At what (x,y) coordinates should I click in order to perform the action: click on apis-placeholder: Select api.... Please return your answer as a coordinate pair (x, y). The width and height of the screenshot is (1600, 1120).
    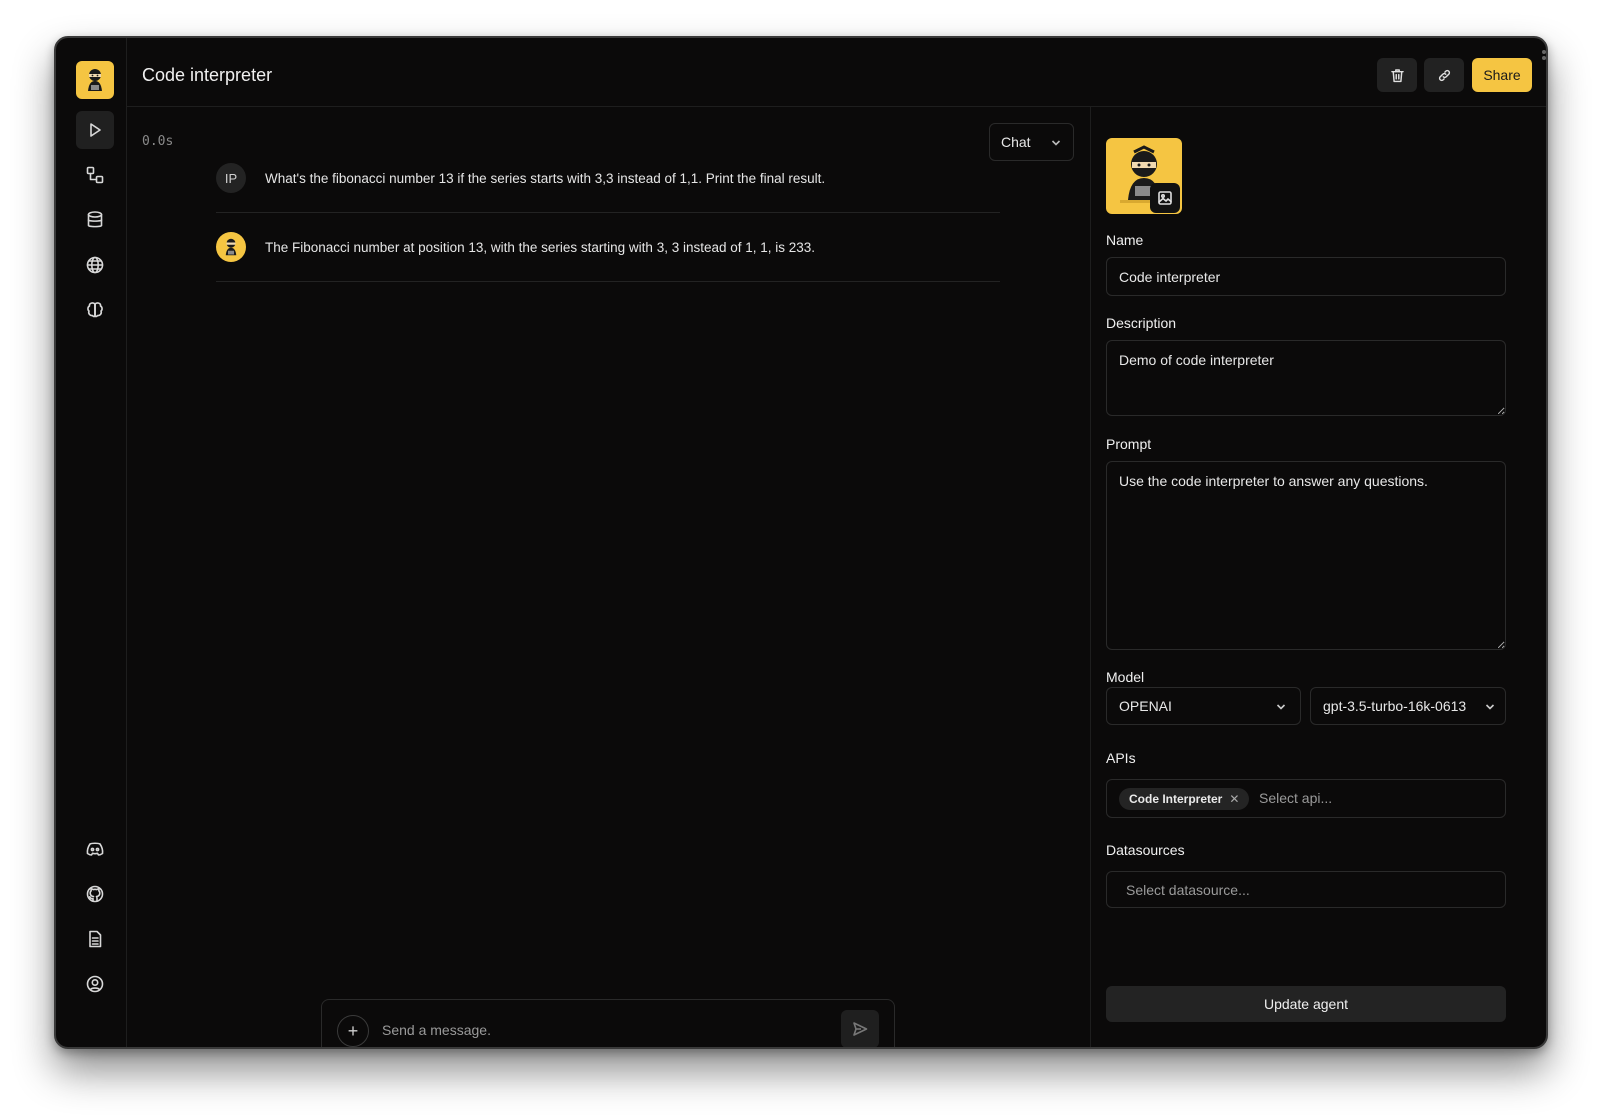
    Looking at the image, I should click on (1296, 798).